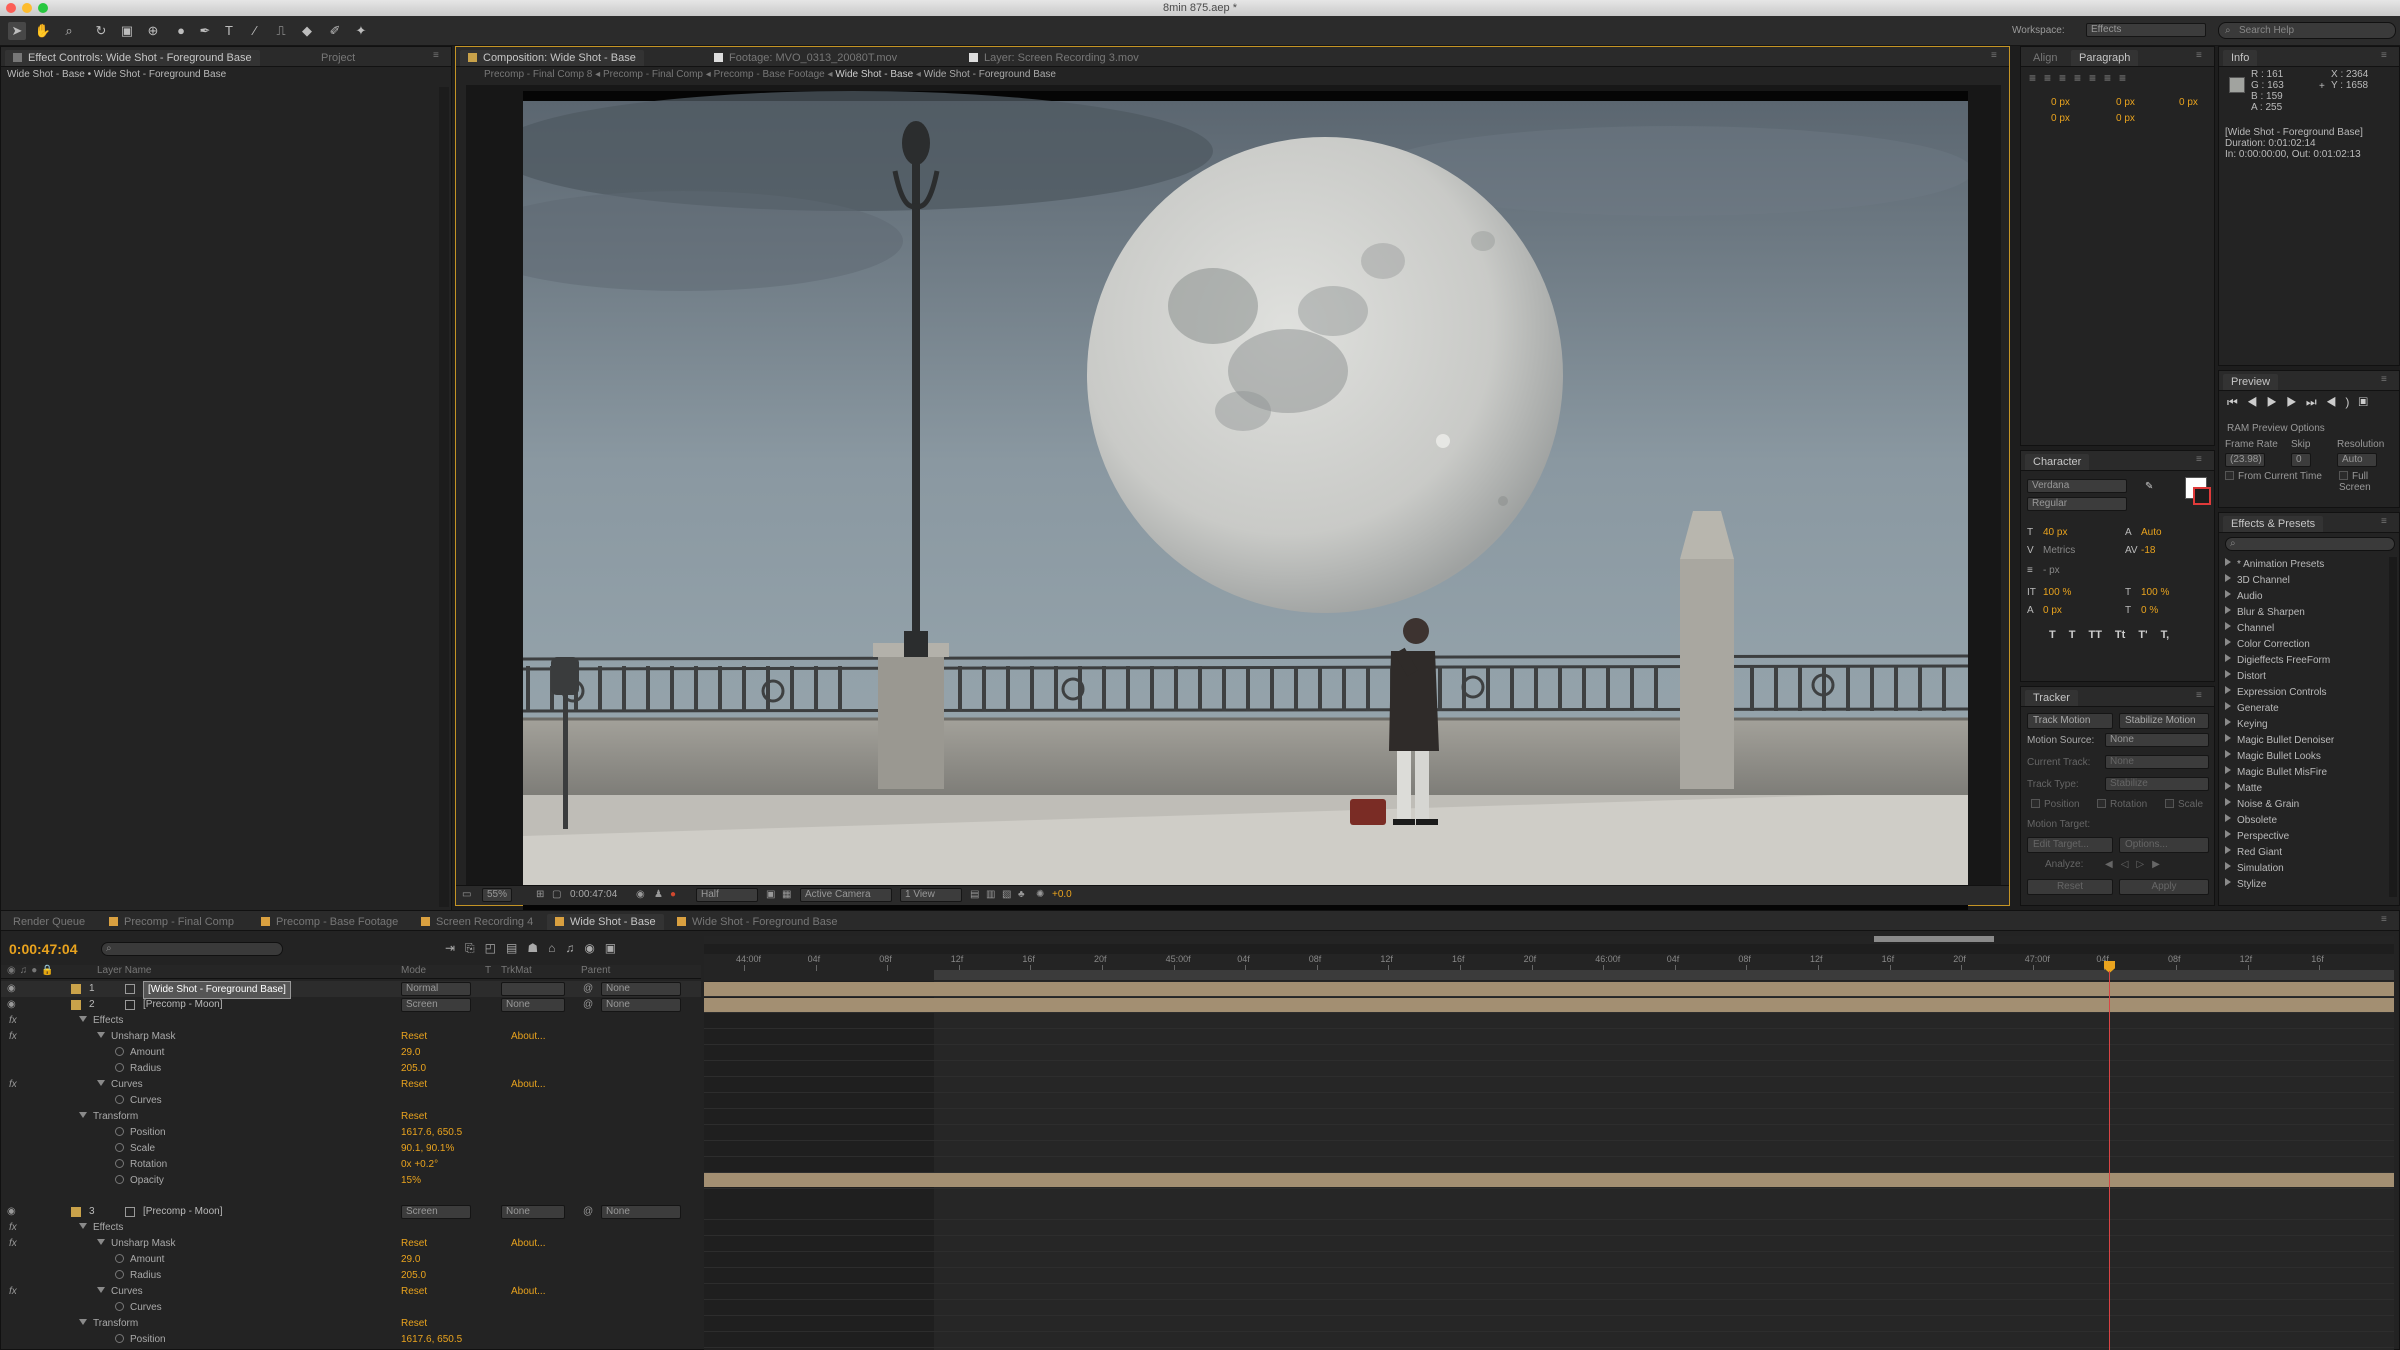  What do you see at coordinates (2164, 721) in the screenshot?
I see `stabilize-motion-button: Stabilize Motion` at bounding box center [2164, 721].